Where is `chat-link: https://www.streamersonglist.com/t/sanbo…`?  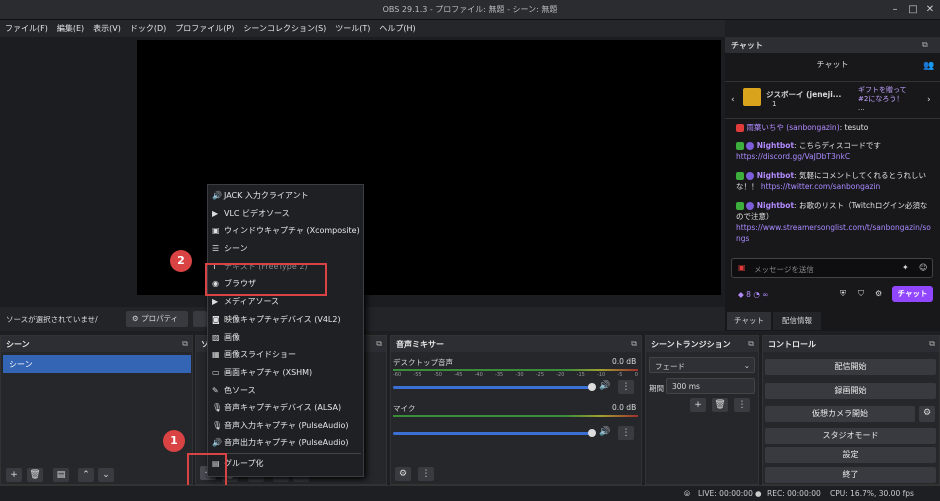 chat-link: https://www.streamersonglist.com/t/sanbo… is located at coordinates (833, 233).